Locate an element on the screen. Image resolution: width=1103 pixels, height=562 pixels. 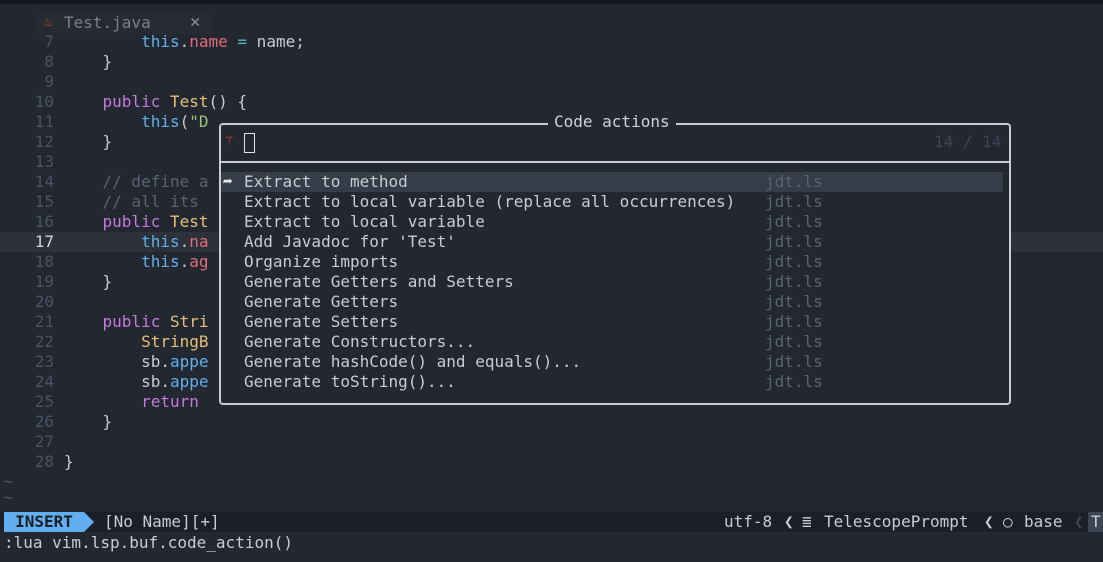
code-action-item: ➦ Extract to method jdt.ls is located at coordinates (612, 182).